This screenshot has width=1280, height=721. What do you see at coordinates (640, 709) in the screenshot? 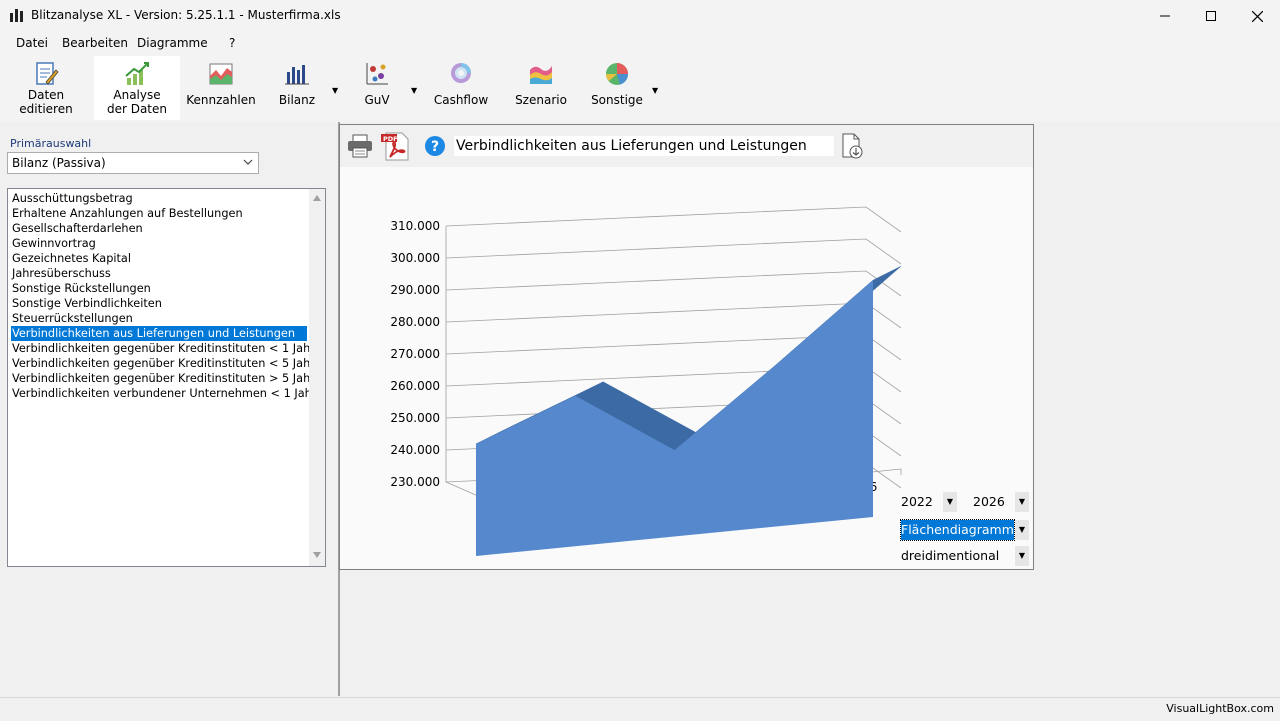
I see `status-bar: VisualLightBox.com` at bounding box center [640, 709].